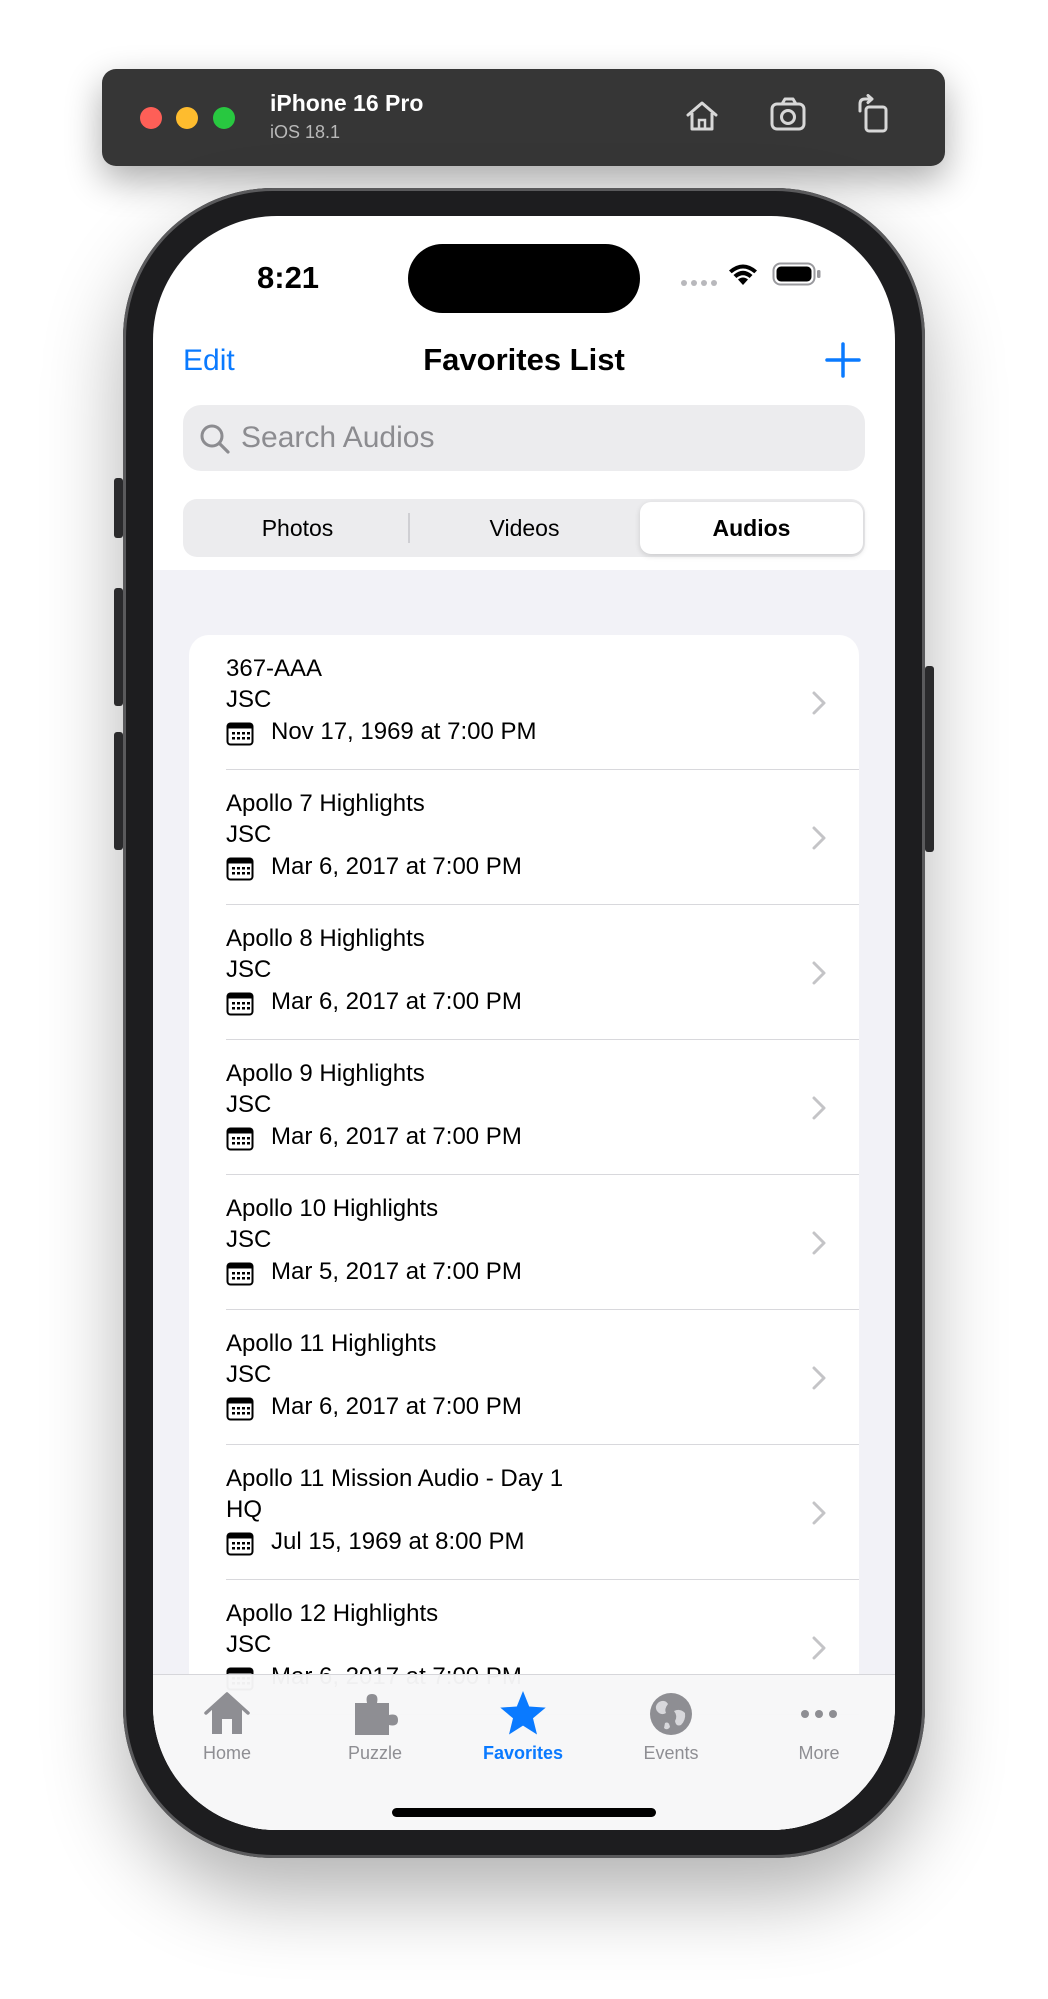 This screenshot has height=1999, width=1048. Describe the element at coordinates (751, 528) in the screenshot. I see `segment-audios: Audios` at that location.